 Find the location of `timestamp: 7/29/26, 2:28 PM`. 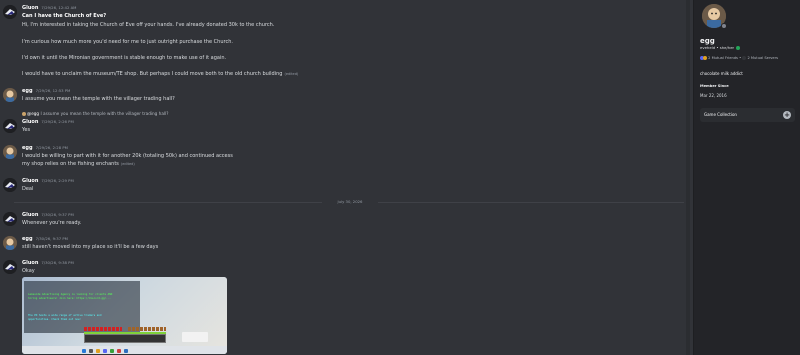

timestamp: 7/29/26, 2:28 PM is located at coordinates (51, 147).